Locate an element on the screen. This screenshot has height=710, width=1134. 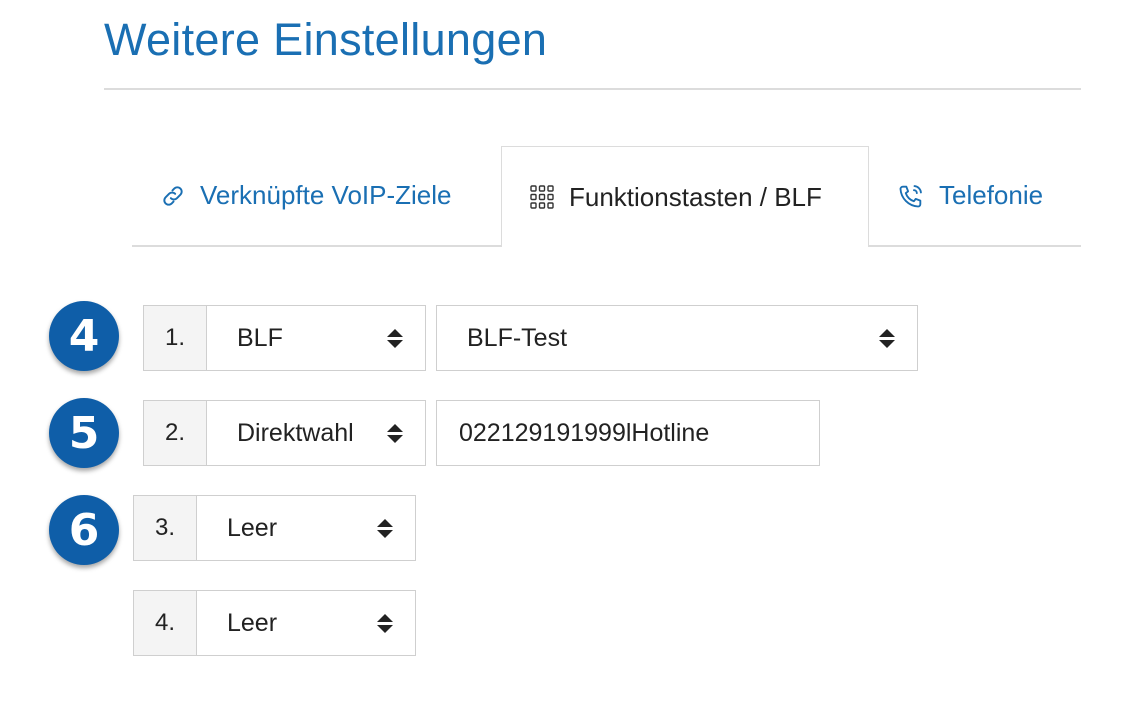
phone-icon is located at coordinates (911, 196).